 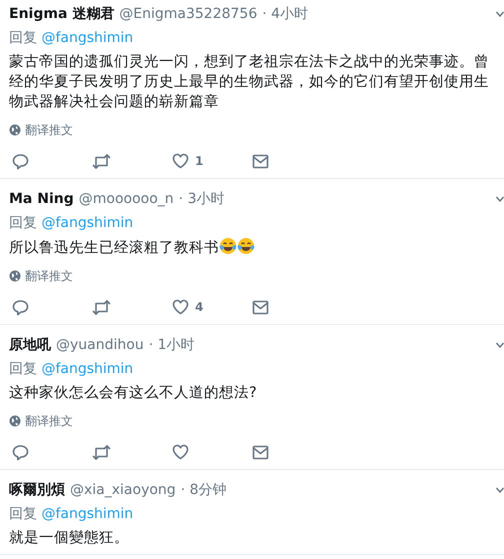 I want to click on user-handle: @moooooo_n, so click(x=126, y=199).